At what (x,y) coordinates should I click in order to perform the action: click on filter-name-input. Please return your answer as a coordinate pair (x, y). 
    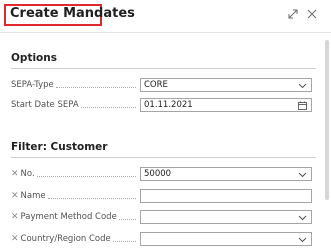
    Looking at the image, I should click on (226, 196).